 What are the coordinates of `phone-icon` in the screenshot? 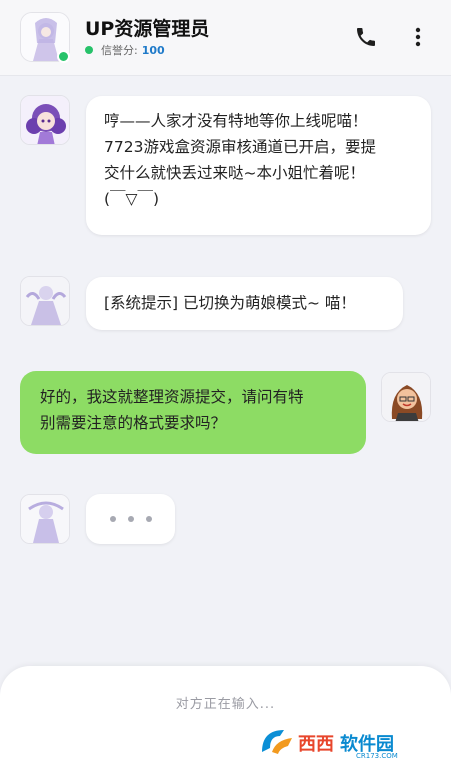 It's located at (366, 37).